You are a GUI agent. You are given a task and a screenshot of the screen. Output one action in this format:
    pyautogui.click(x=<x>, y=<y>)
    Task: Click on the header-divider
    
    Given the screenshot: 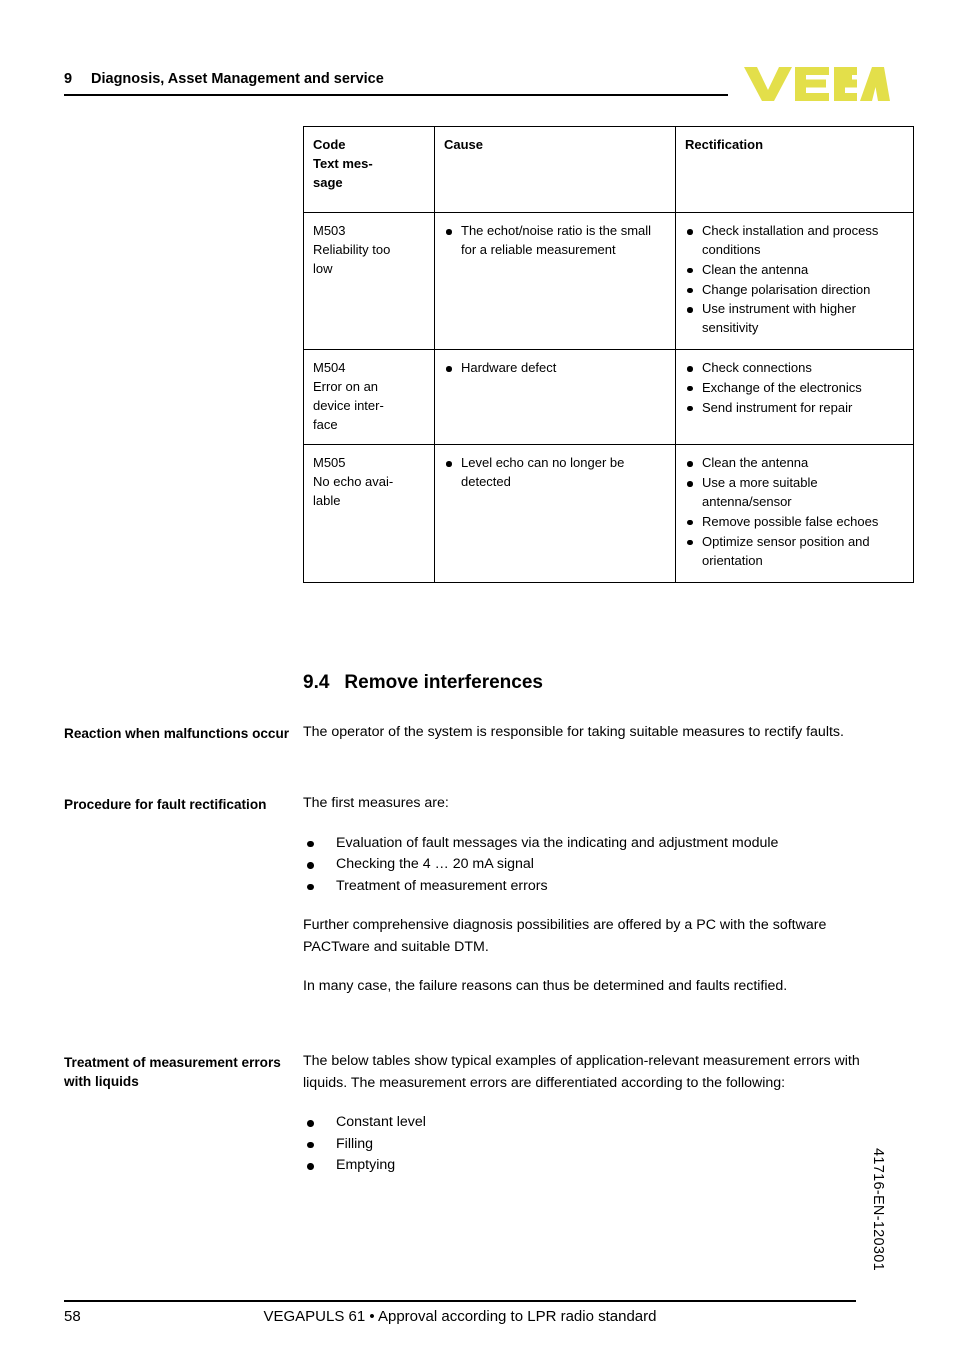 What is the action you would take?
    pyautogui.click(x=396, y=95)
    